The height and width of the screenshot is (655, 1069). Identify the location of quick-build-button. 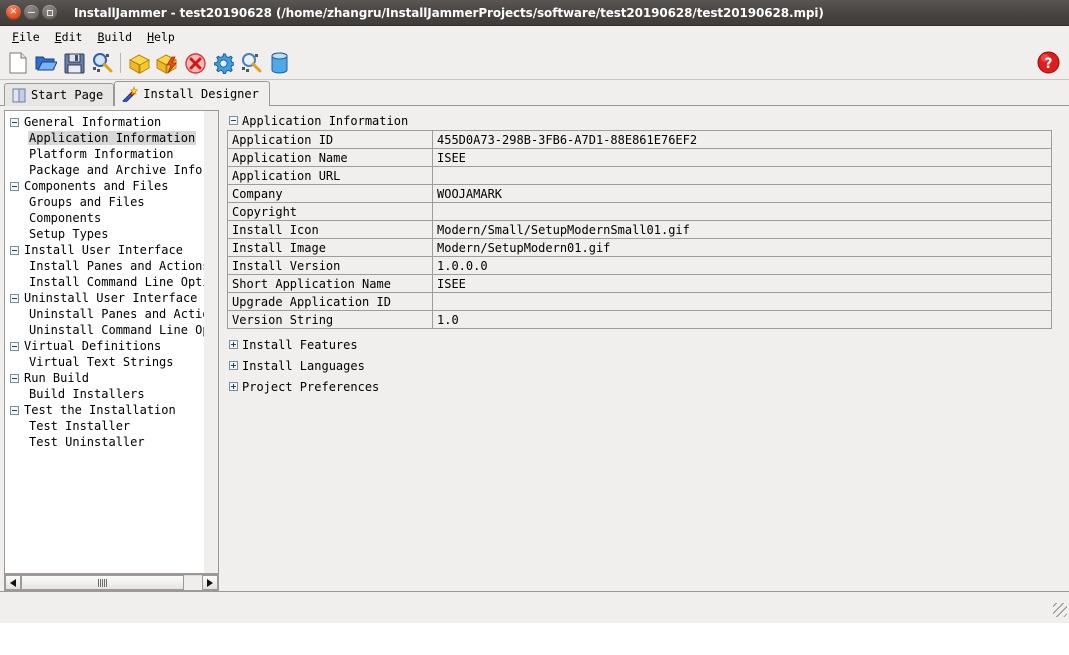
(167, 63).